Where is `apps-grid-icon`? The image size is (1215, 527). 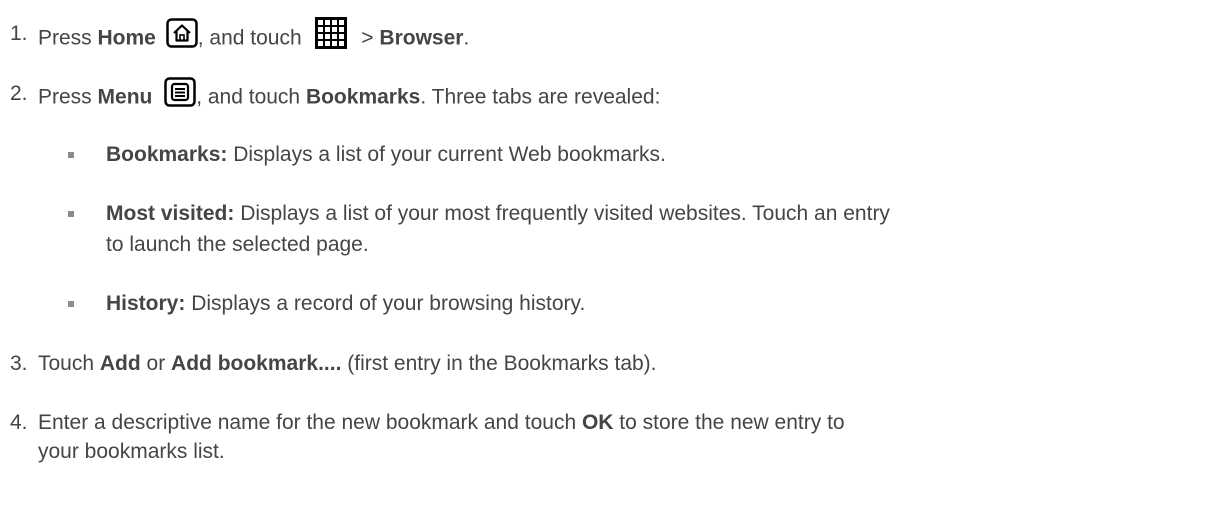 apps-grid-icon is located at coordinates (331, 37).